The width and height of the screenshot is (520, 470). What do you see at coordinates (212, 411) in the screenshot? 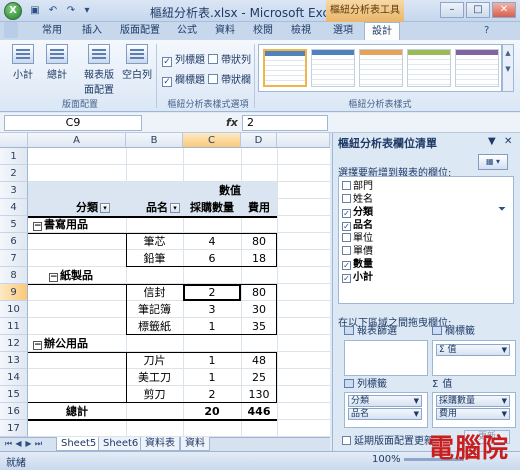
I see `grand-total-qty: 20` at bounding box center [212, 411].